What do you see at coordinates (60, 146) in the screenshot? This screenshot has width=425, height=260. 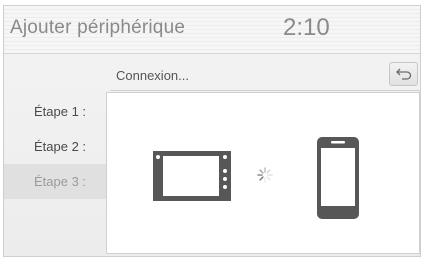 I see `step-2: Étape 2 :` at bounding box center [60, 146].